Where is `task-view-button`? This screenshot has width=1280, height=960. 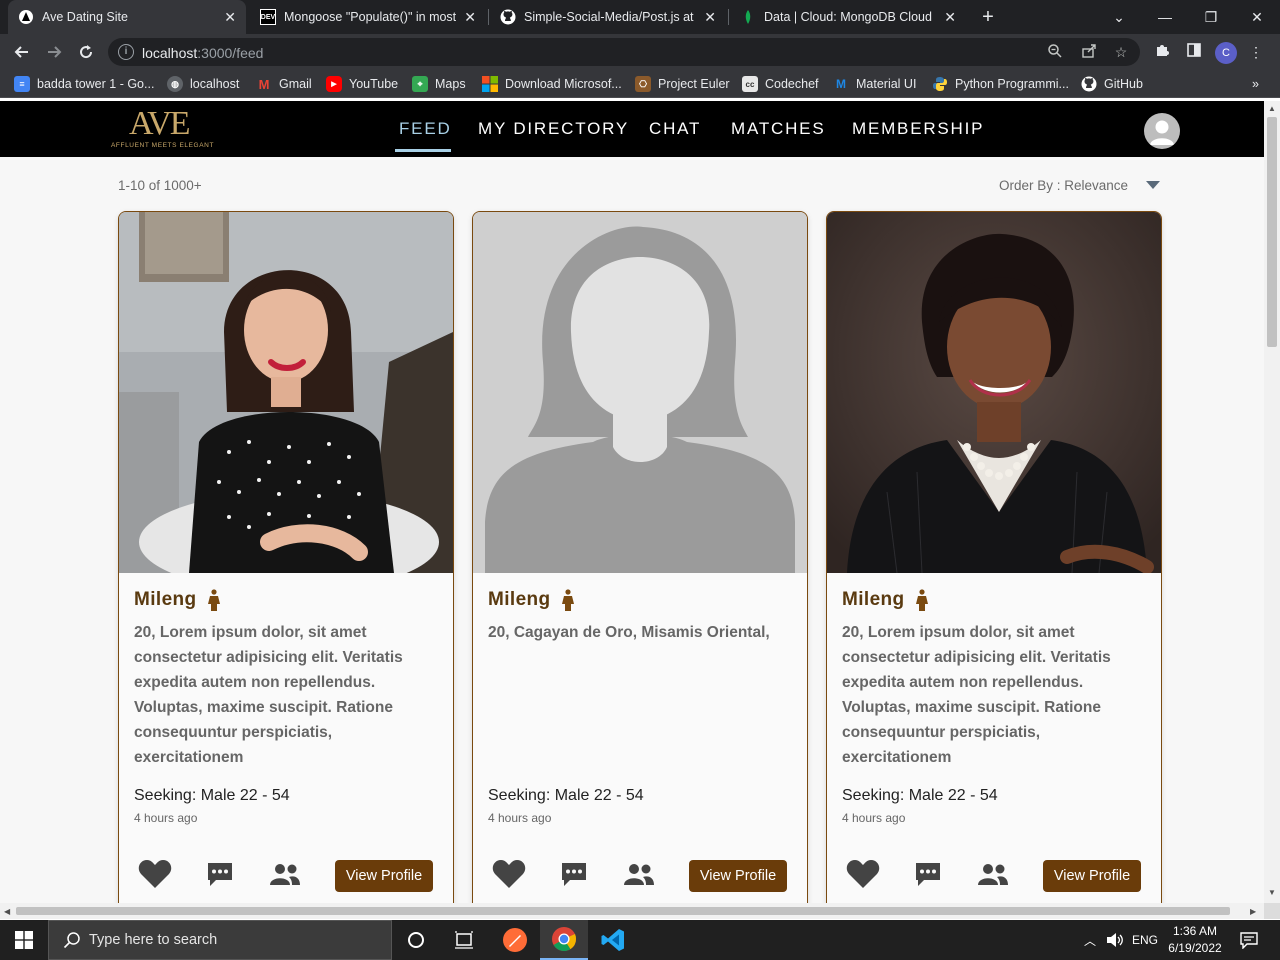 task-view-button is located at coordinates (464, 940).